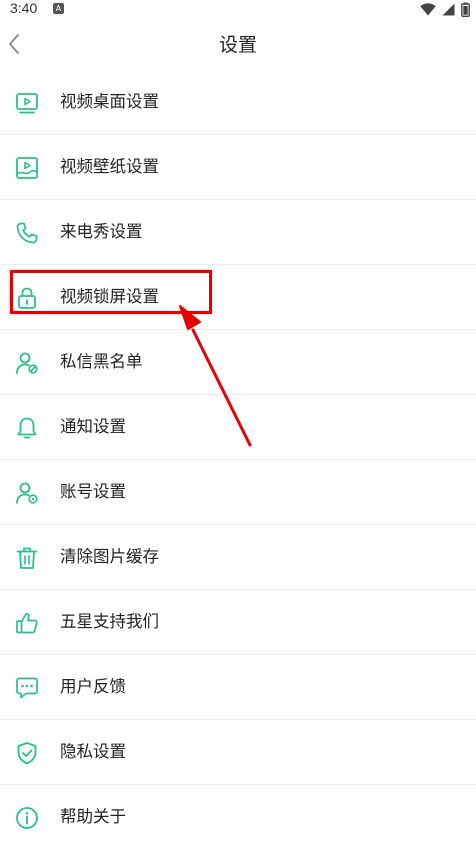 Image resolution: width=476 pixels, height=847 pixels. I want to click on bell-icon, so click(27, 428).